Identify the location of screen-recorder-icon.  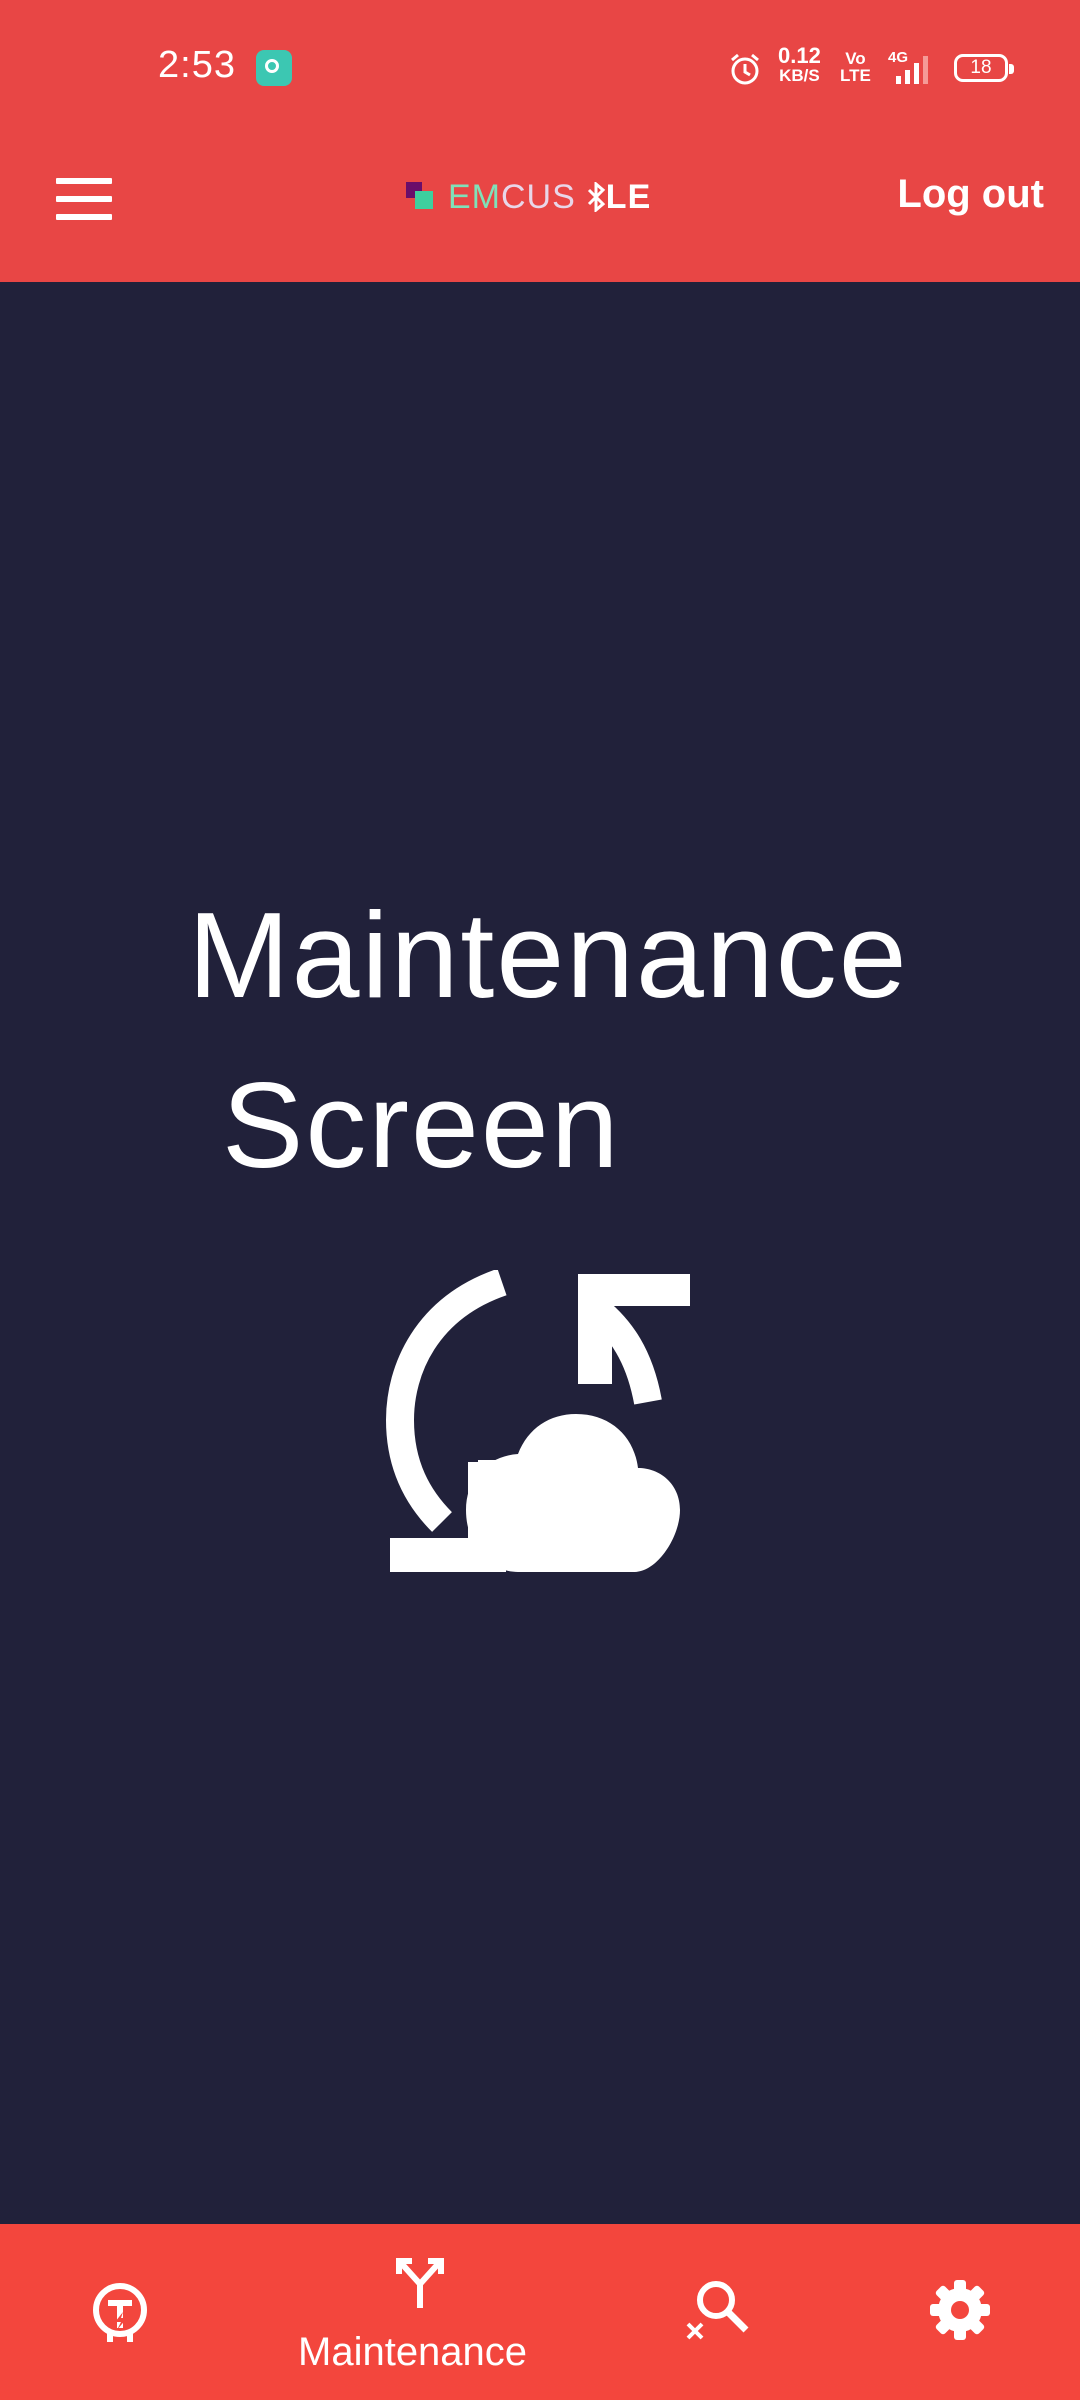
(274, 68).